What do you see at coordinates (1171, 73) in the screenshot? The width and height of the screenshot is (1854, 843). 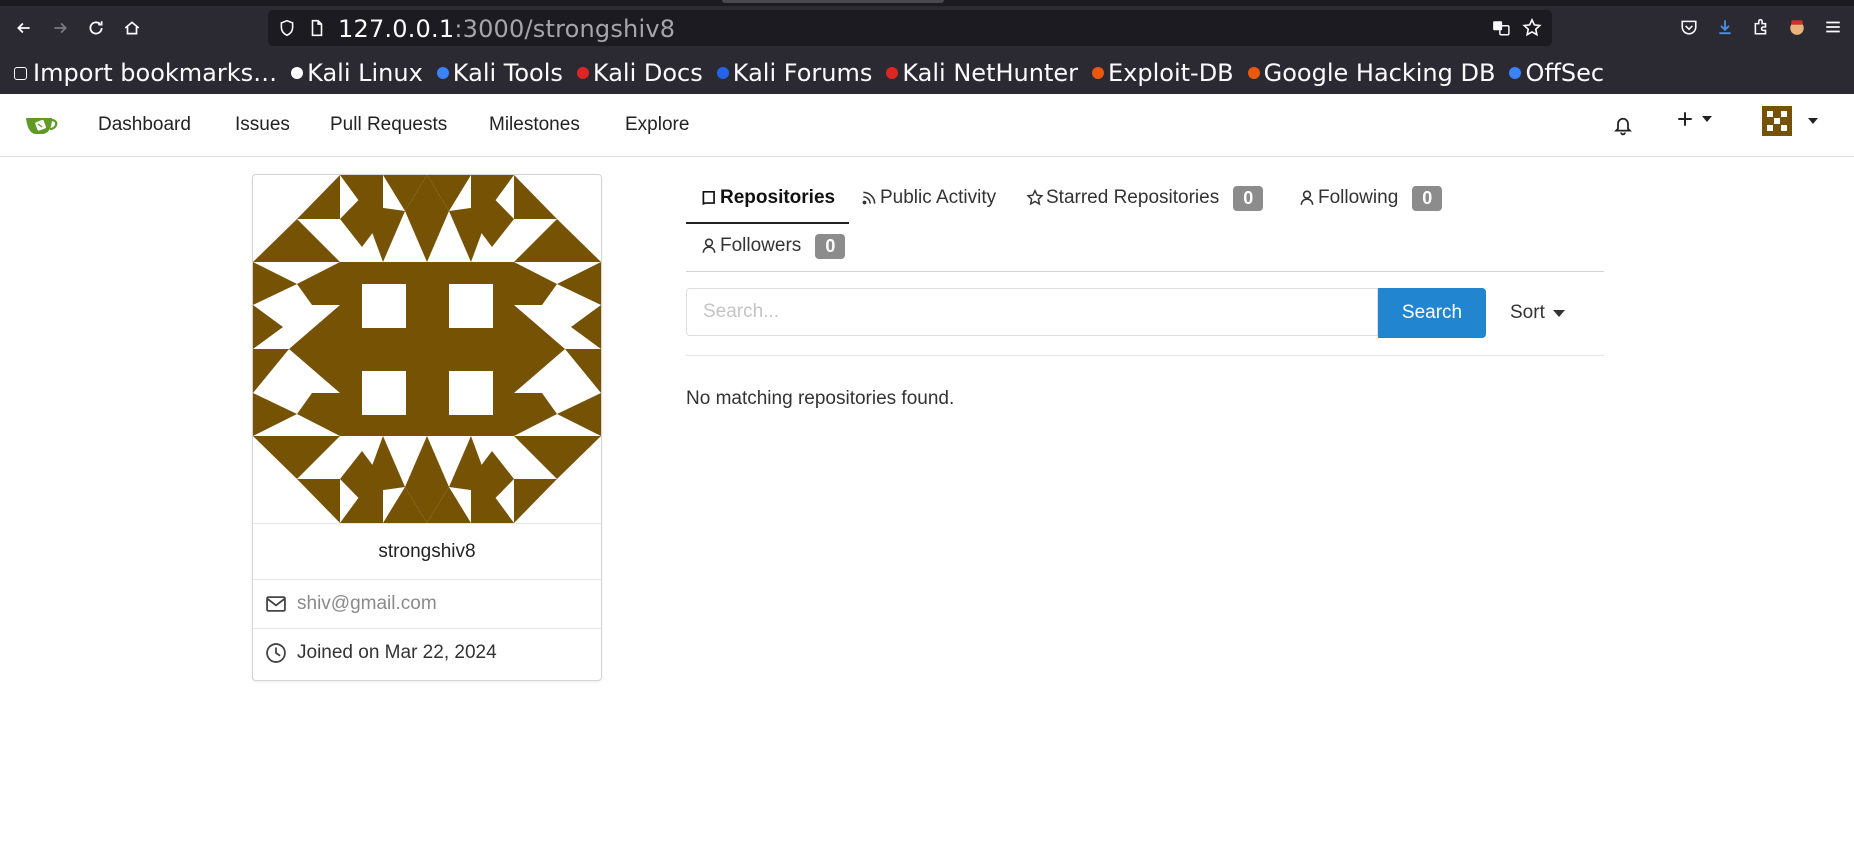 I see `bookmark-label: Exploit-DB` at bounding box center [1171, 73].